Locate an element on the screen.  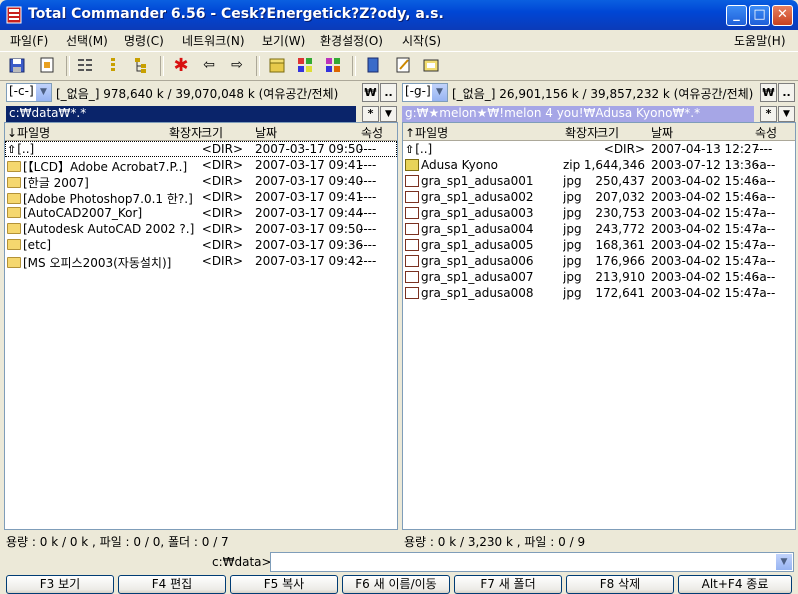
right-col-ext: 확장자 is located at coordinates (581, 132).